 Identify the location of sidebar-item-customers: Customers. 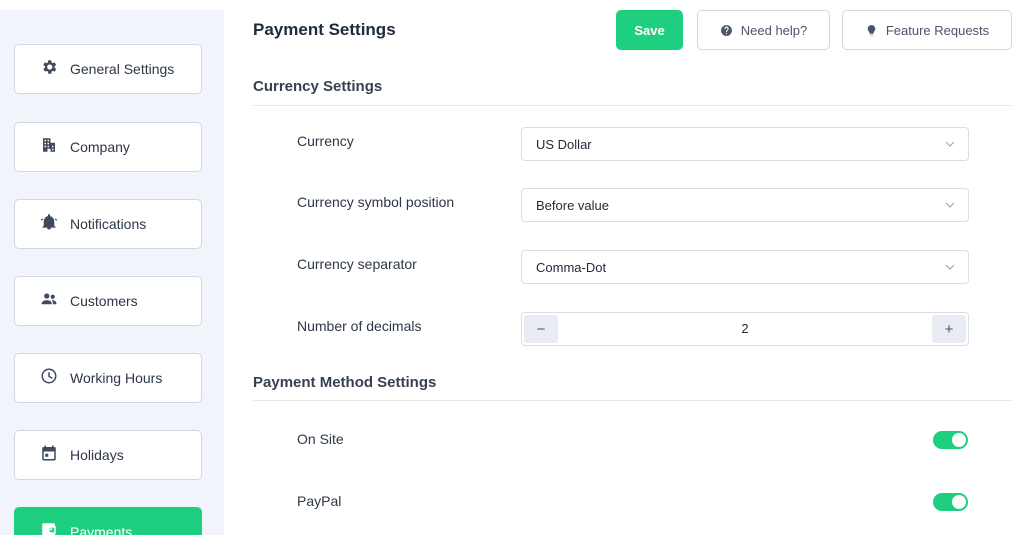
(108, 301).